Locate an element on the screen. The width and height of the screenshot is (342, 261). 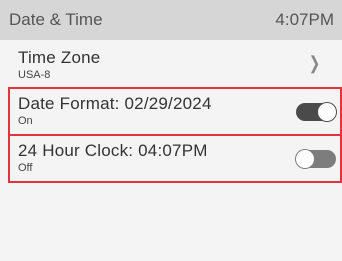
clock-24h-state: Off is located at coordinates (25, 168).